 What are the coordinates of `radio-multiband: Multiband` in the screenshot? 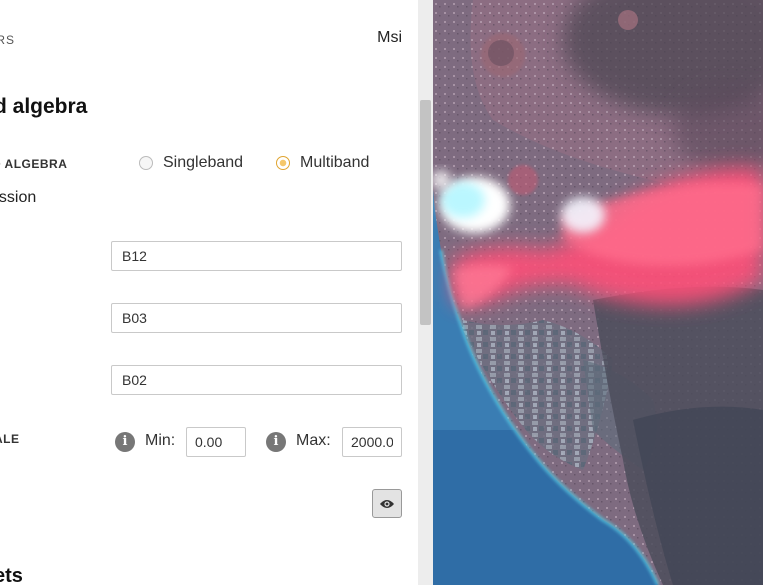 It's located at (322, 163).